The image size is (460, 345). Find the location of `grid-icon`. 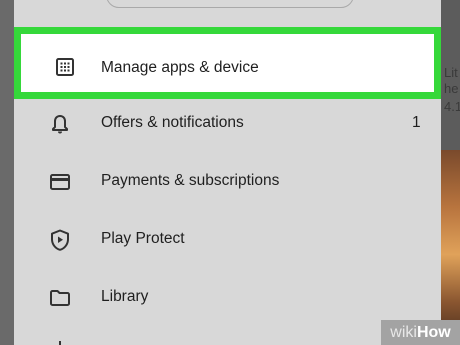

grid-icon is located at coordinates (65, 67).